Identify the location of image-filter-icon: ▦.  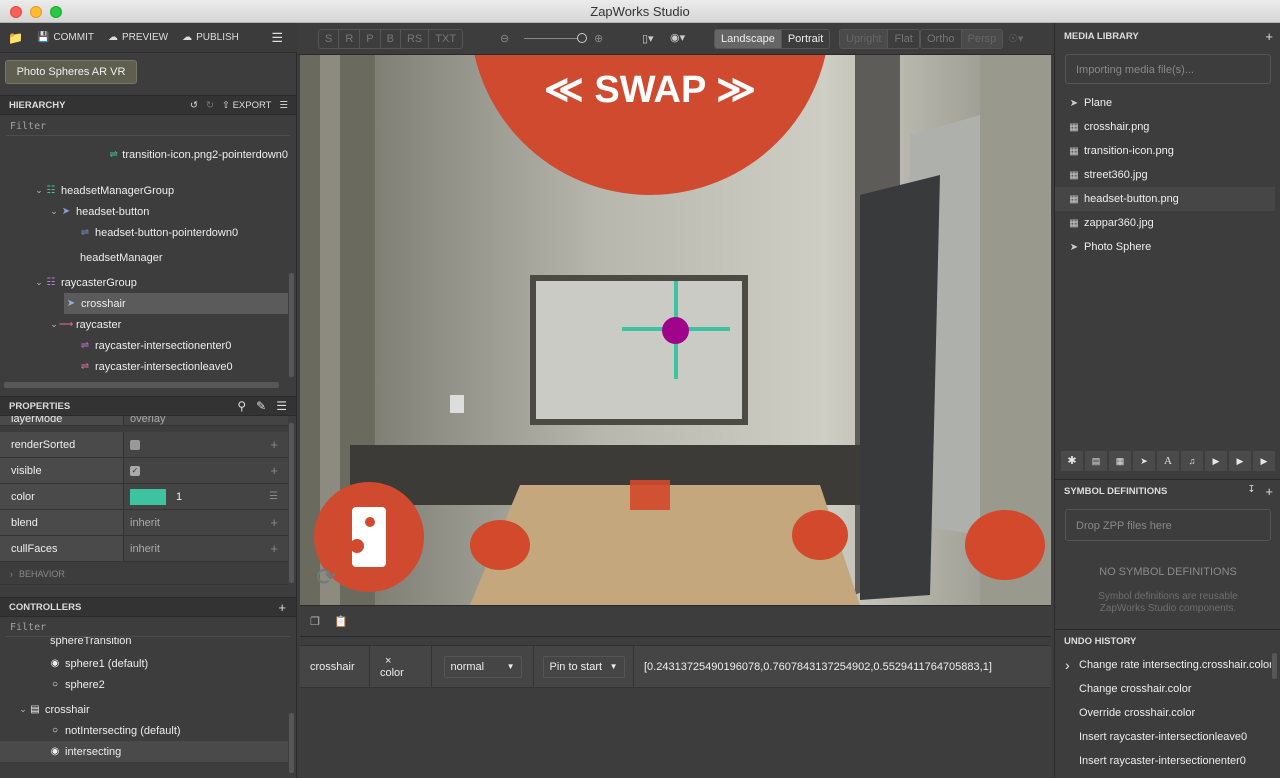
(1120, 461).